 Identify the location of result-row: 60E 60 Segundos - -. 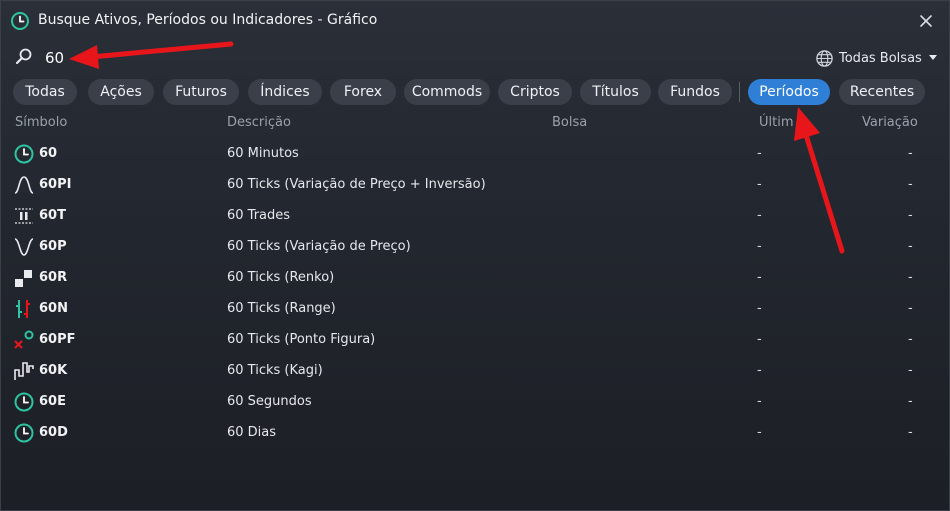
(475, 401).